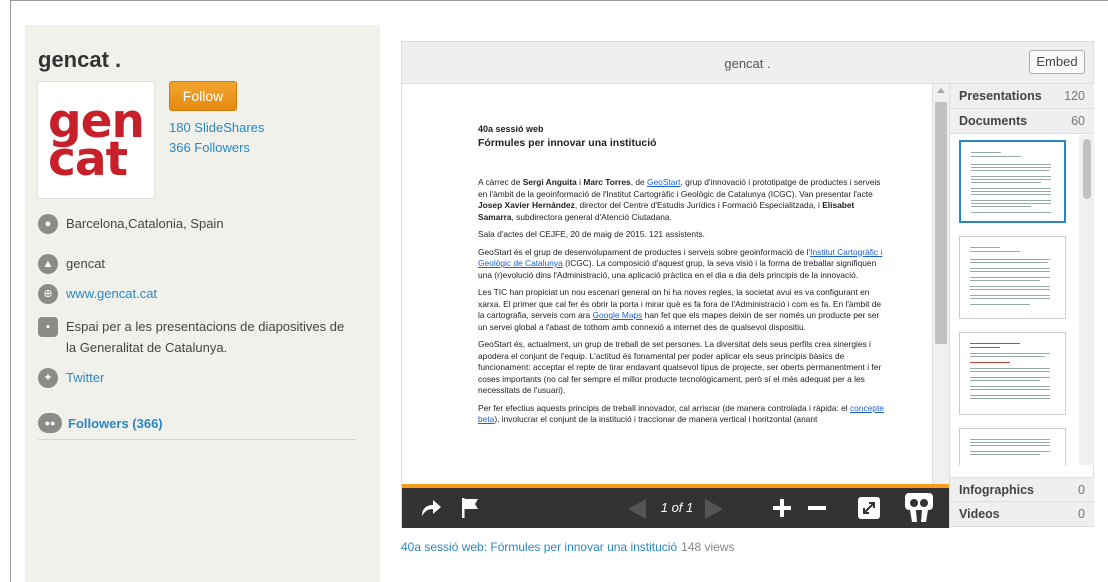 This screenshot has width=1108, height=582. I want to click on scroll-up-icon, so click(941, 90).